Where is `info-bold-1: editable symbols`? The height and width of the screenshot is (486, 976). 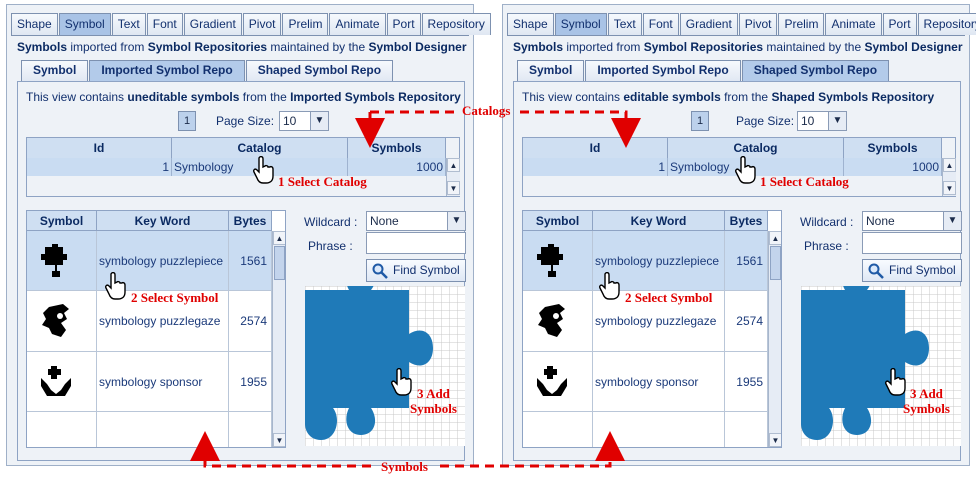
info-bold-1: editable symbols is located at coordinates (672, 97).